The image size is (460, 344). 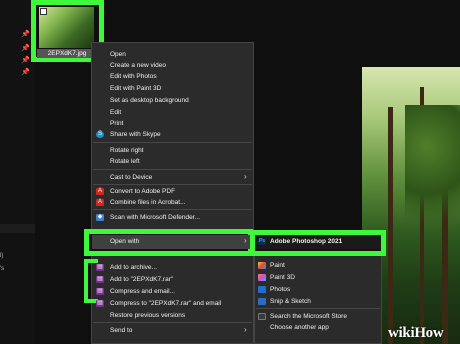 What do you see at coordinates (141, 279) in the screenshot?
I see `menu-item-add-rar: Add to "2EPXdK7.rar"` at bounding box center [141, 279].